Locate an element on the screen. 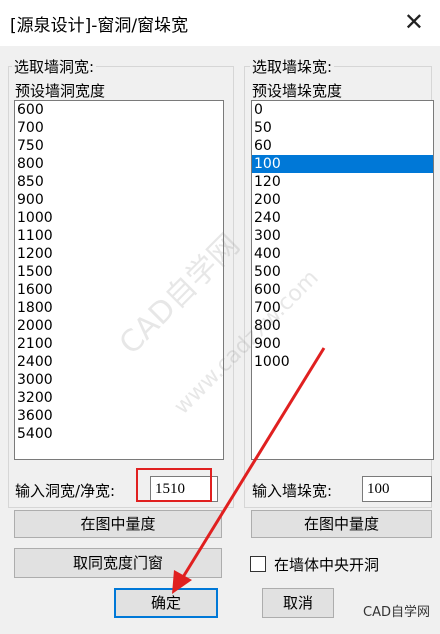 Image resolution: width=440 pixels, height=634 pixels. arrow-head is located at coordinates (182, 582).